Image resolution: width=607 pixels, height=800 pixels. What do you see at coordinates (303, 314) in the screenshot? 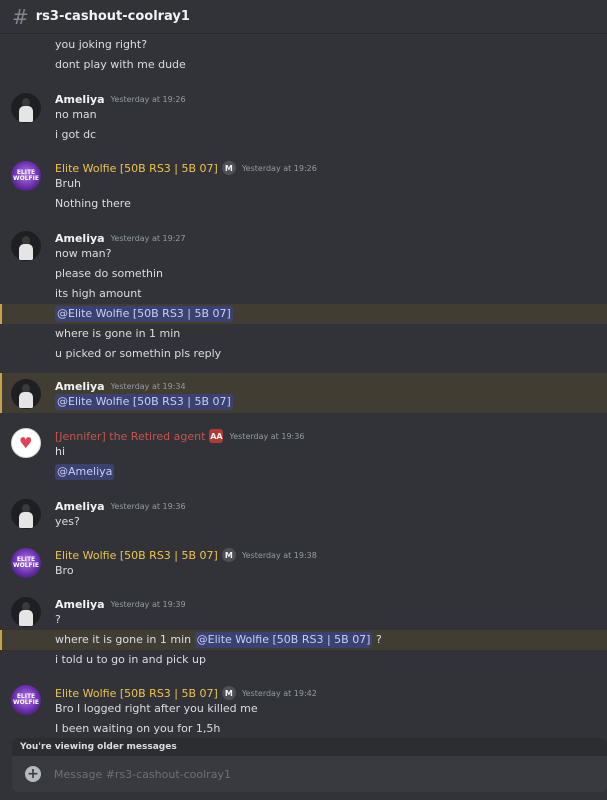
I see `message-line-highlighted: @Elite Wolfie [50B RS3 | 5B 07]` at bounding box center [303, 314].